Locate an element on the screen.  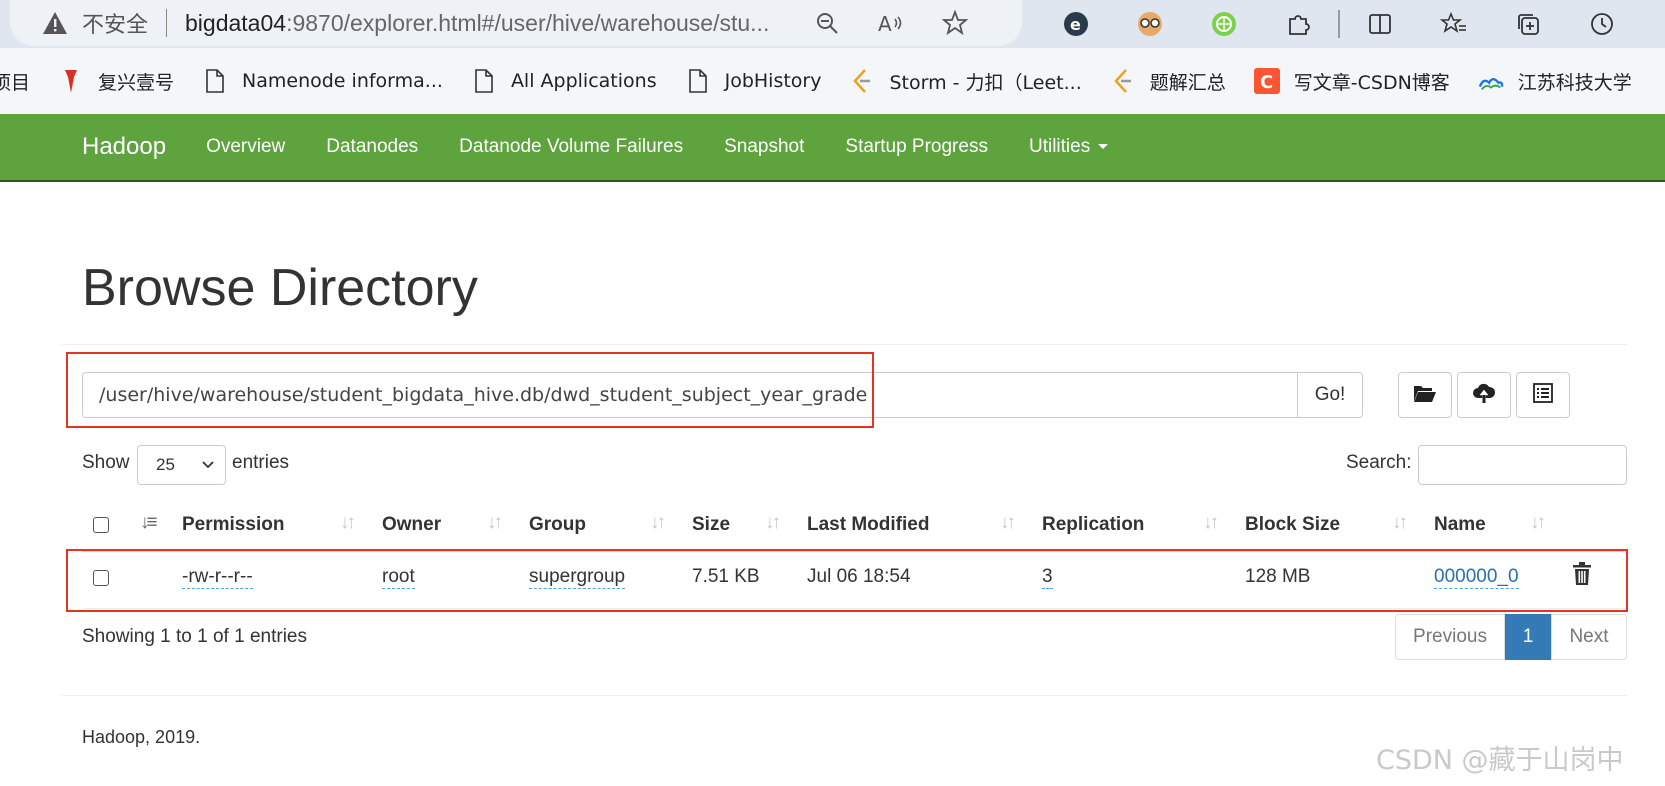
extension-lime-icon is located at coordinates (1224, 24).